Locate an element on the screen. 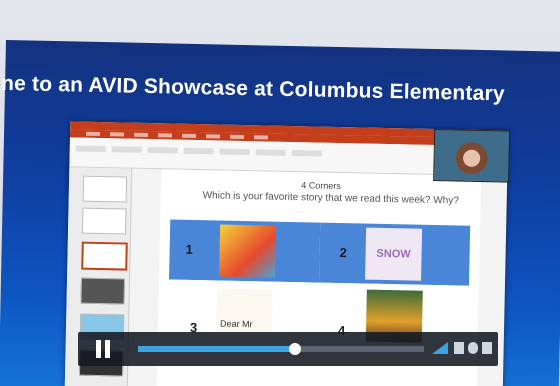  pause-icon is located at coordinates (103, 349).